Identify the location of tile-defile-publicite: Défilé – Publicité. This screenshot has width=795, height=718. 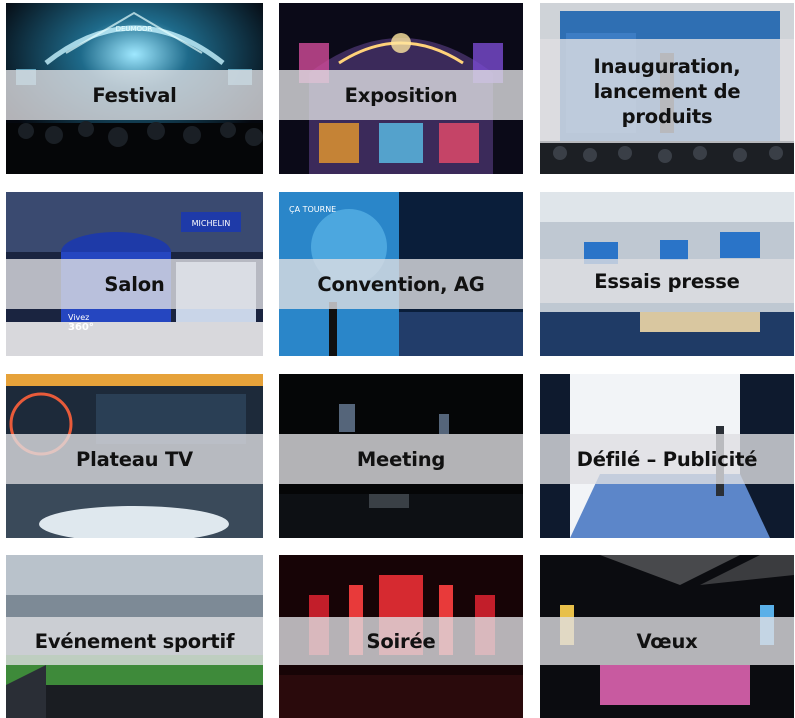
(667, 456).